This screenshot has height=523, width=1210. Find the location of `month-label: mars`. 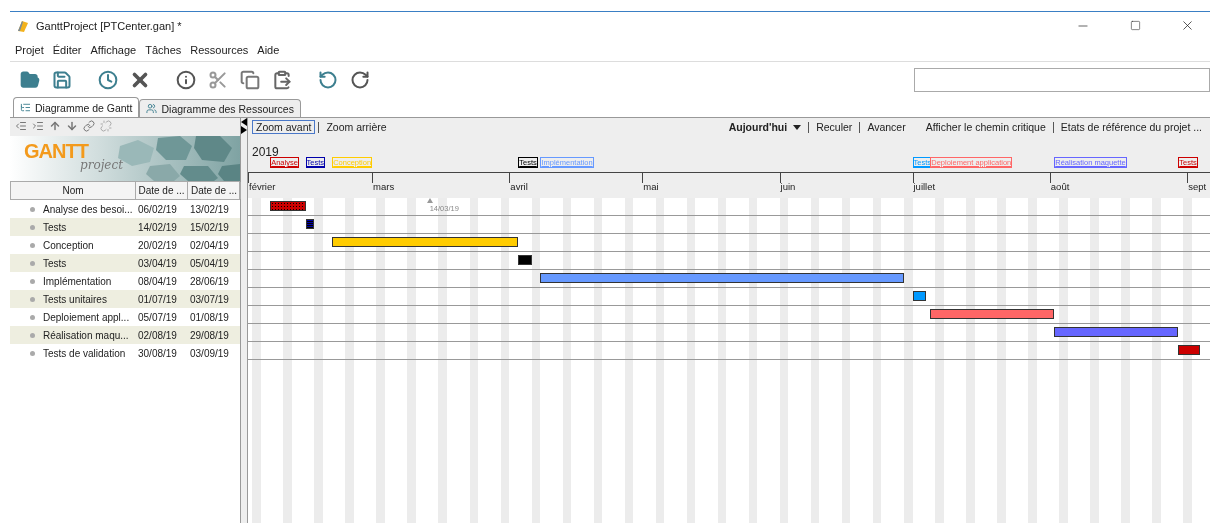

month-label: mars is located at coordinates (384, 186).